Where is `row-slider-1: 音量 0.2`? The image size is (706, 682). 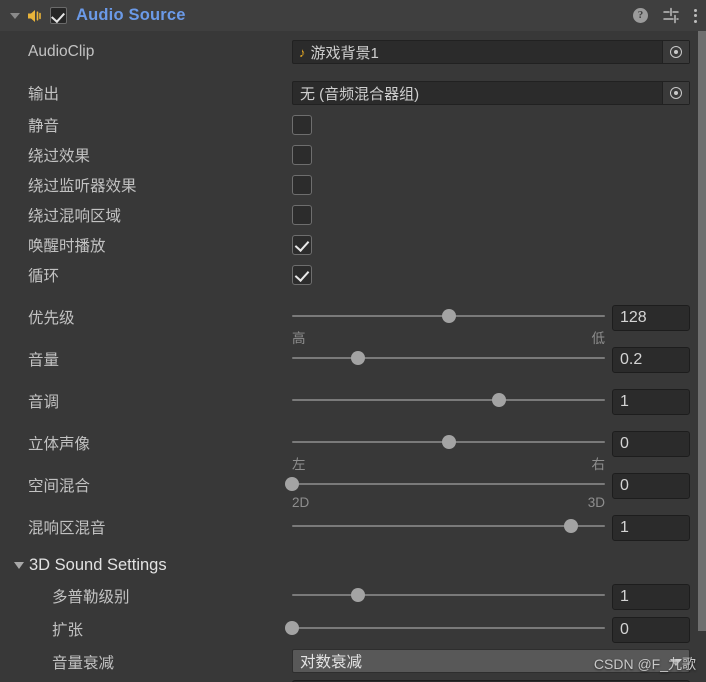 row-slider-1: 音量 0.2 is located at coordinates (353, 359).